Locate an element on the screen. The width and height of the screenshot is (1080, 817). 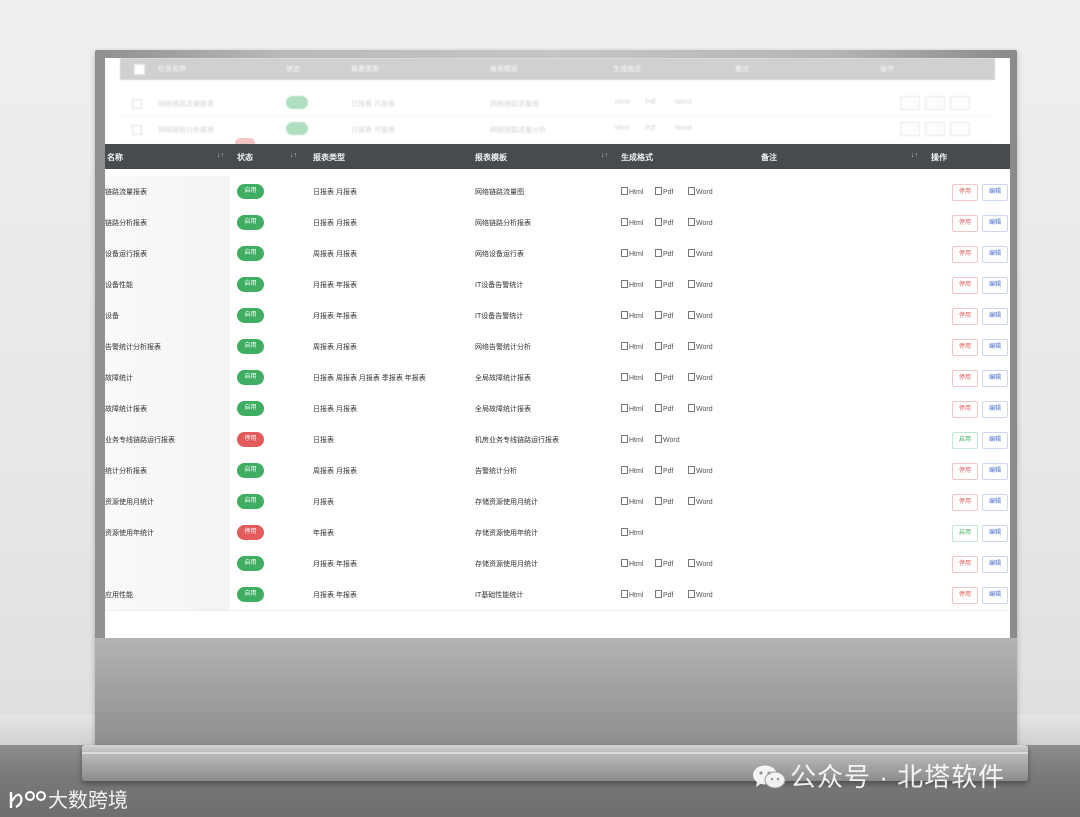
header-format: 生成格式 is located at coordinates (637, 157).